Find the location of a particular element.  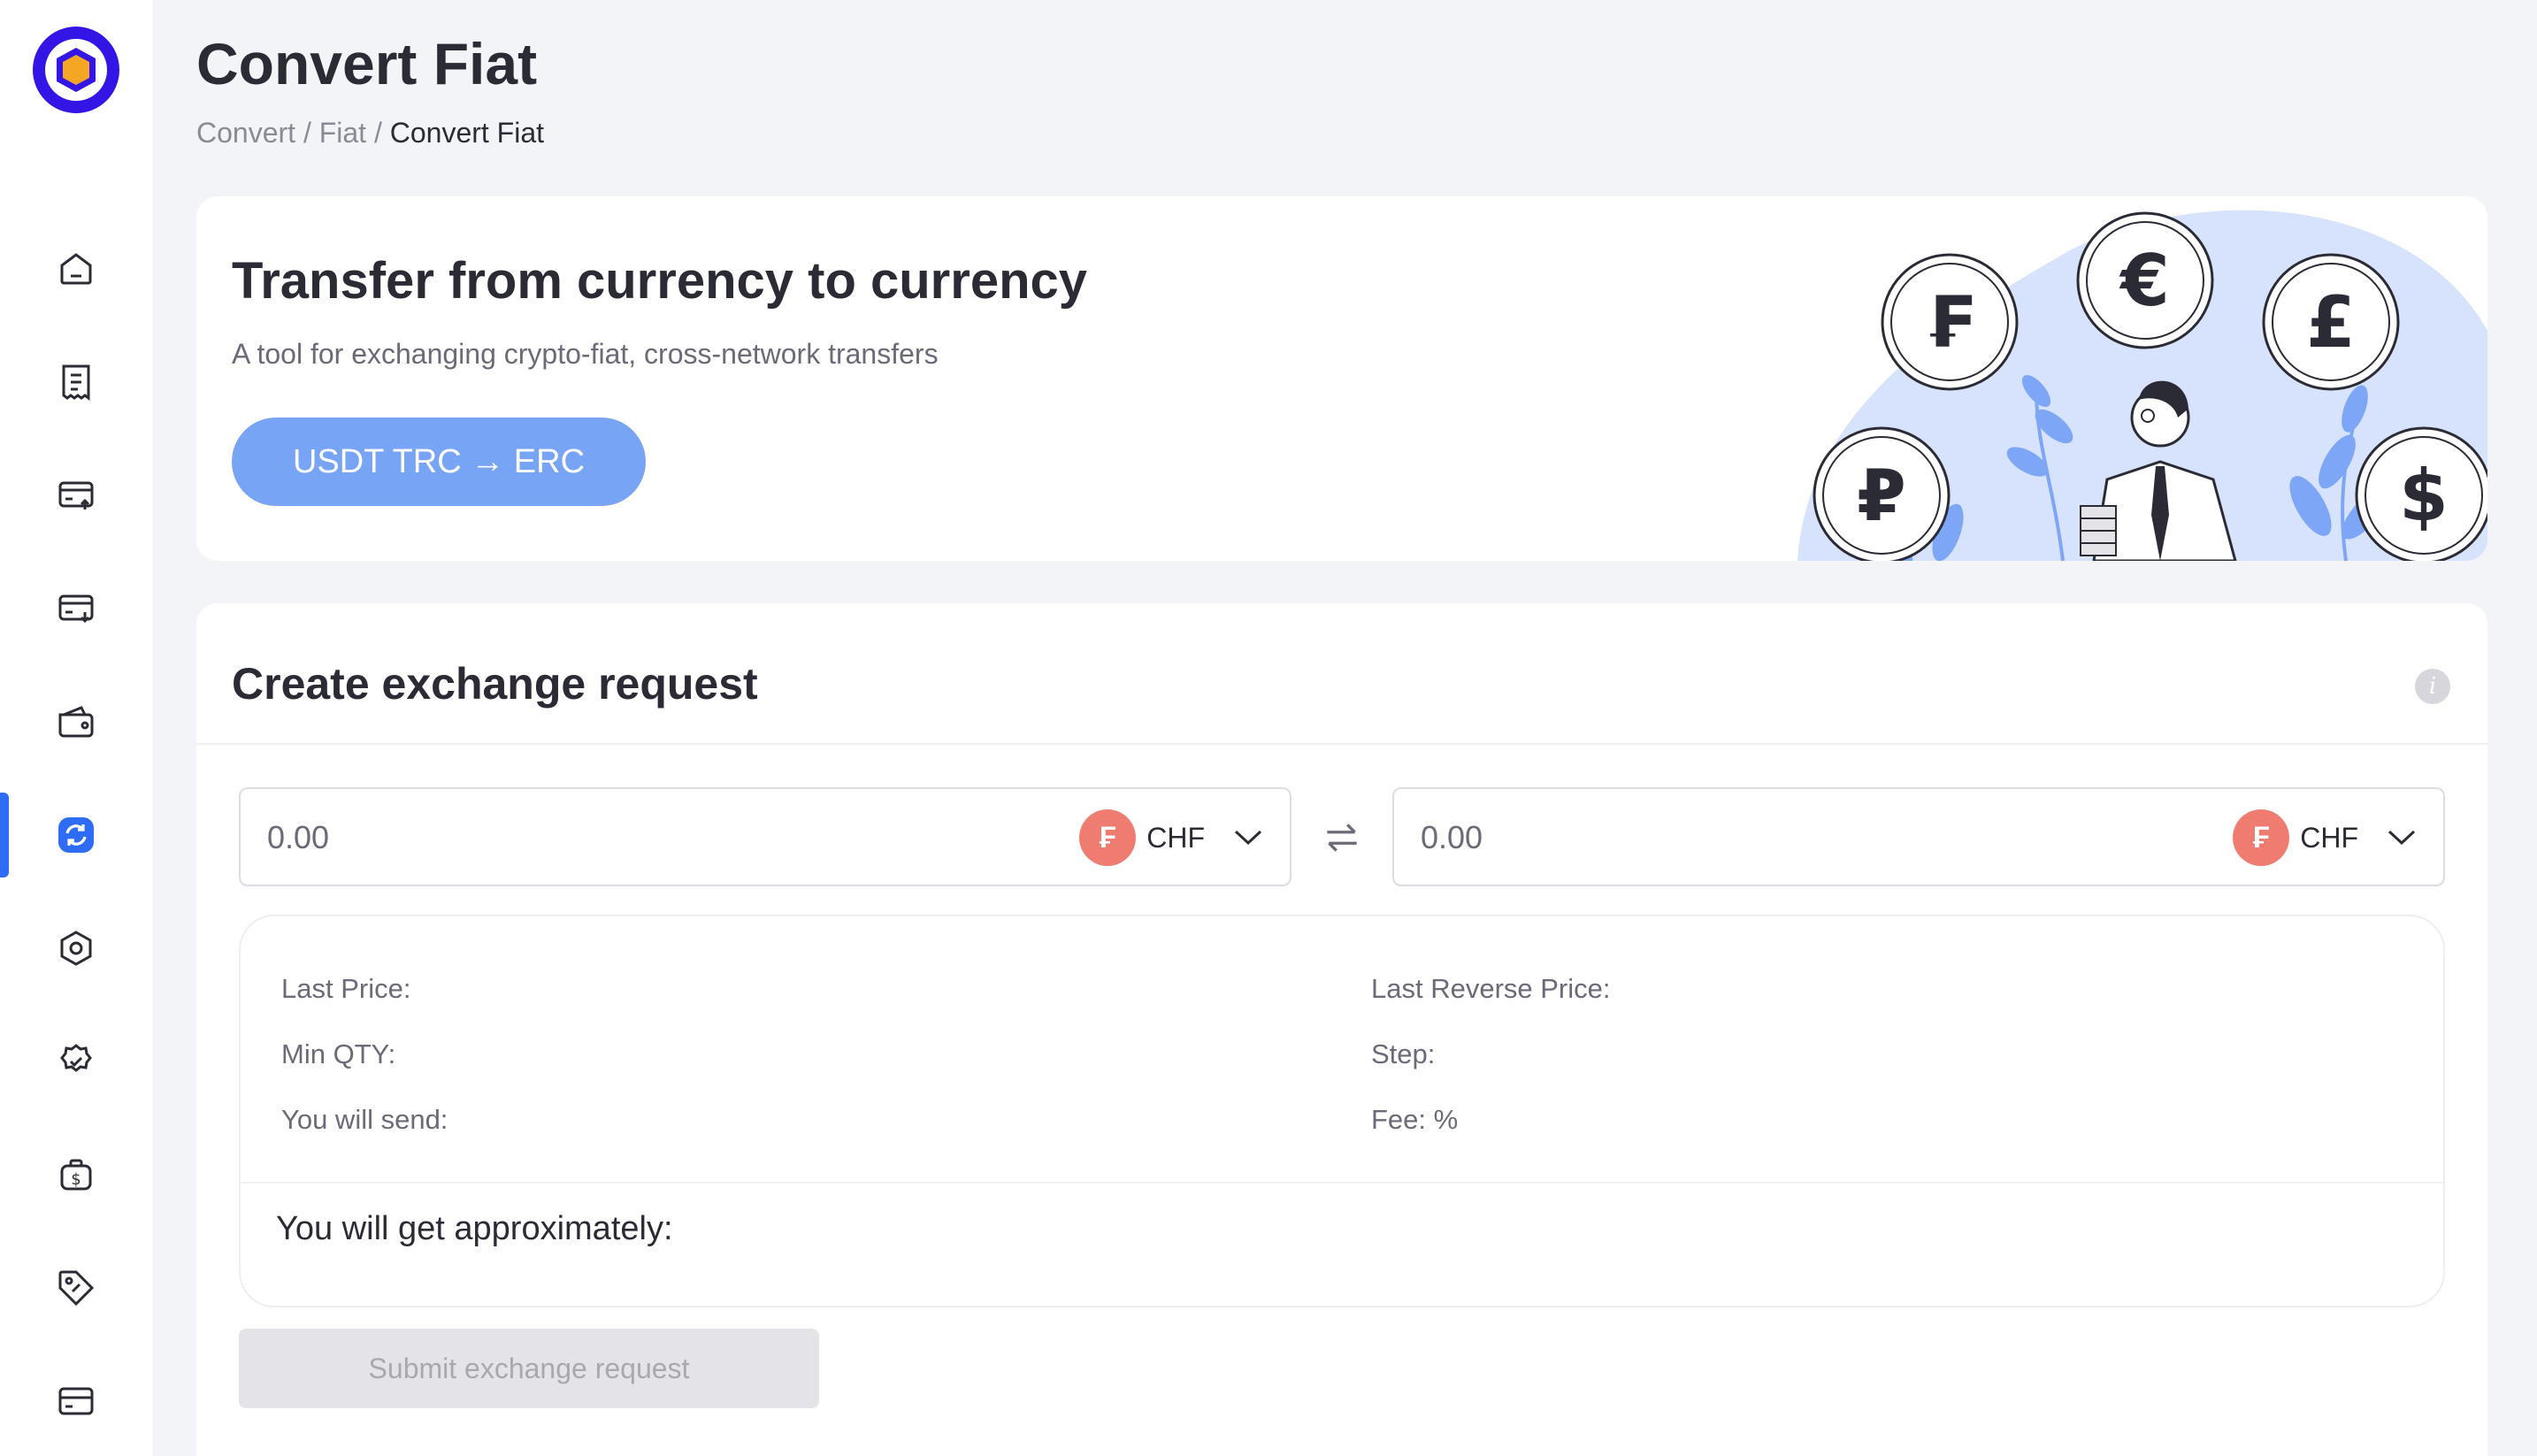

from-amount-box: ₣ CHF is located at coordinates (765, 836).